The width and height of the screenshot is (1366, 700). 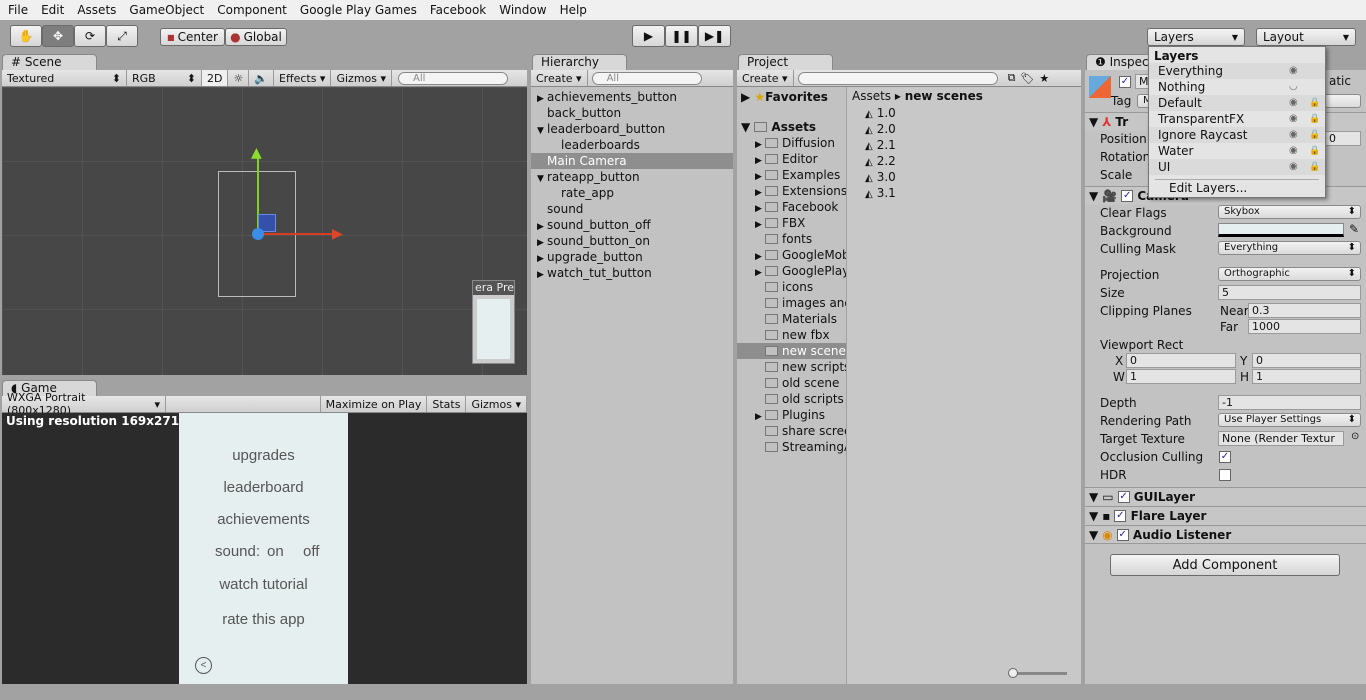 What do you see at coordinates (791, 303) in the screenshot?
I see `project-folder: images and` at bounding box center [791, 303].